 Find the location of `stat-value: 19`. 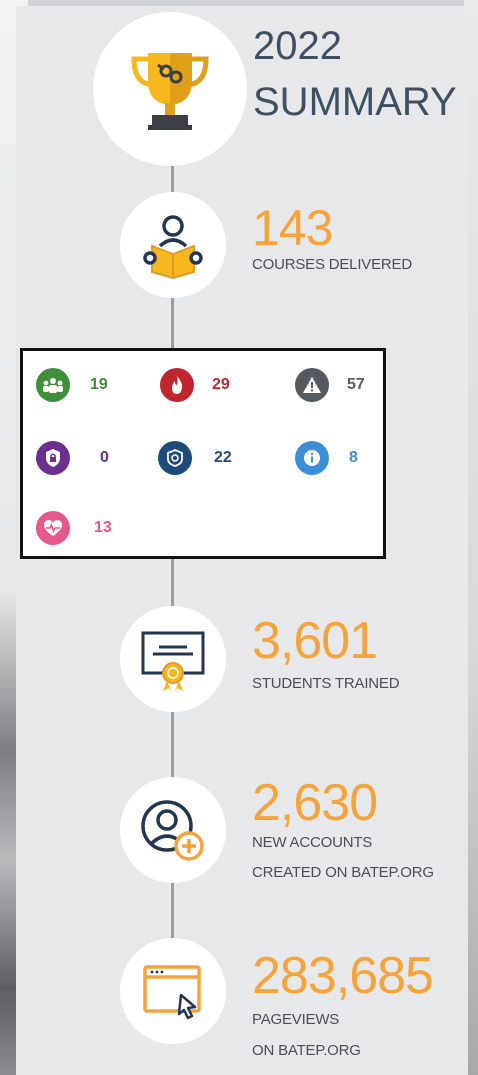

stat-value: 19 is located at coordinates (99, 384).